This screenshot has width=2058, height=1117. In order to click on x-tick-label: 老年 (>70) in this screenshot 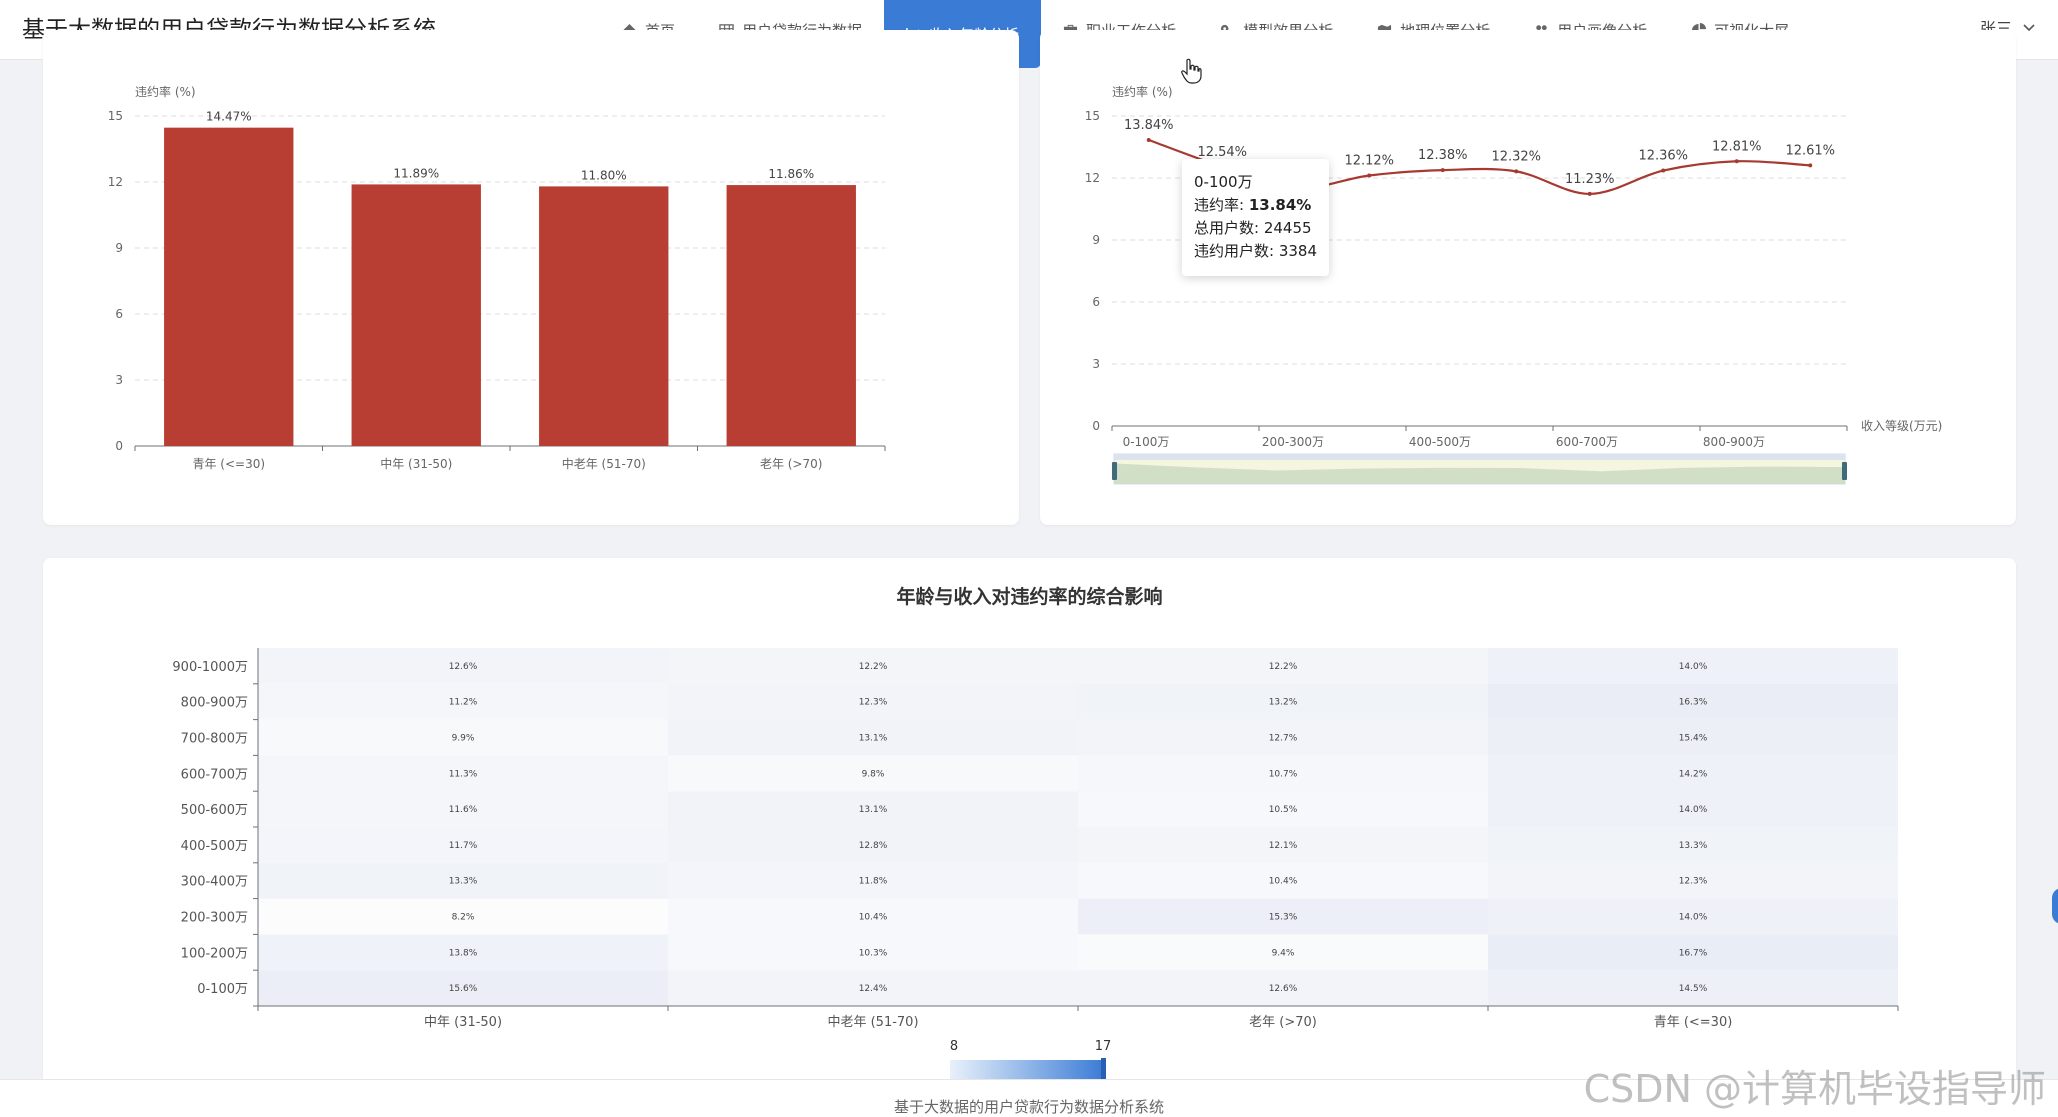, I will do `click(791, 464)`.